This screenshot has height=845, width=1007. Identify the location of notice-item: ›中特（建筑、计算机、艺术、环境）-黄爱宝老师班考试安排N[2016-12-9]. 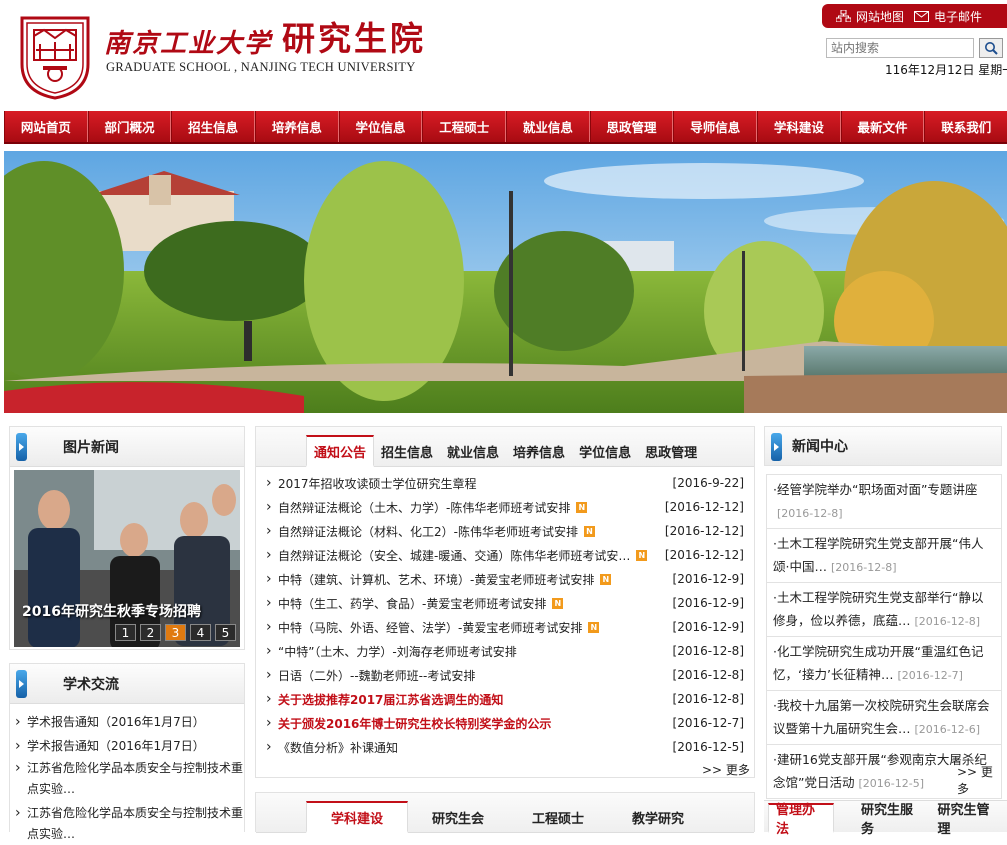
(505, 579).